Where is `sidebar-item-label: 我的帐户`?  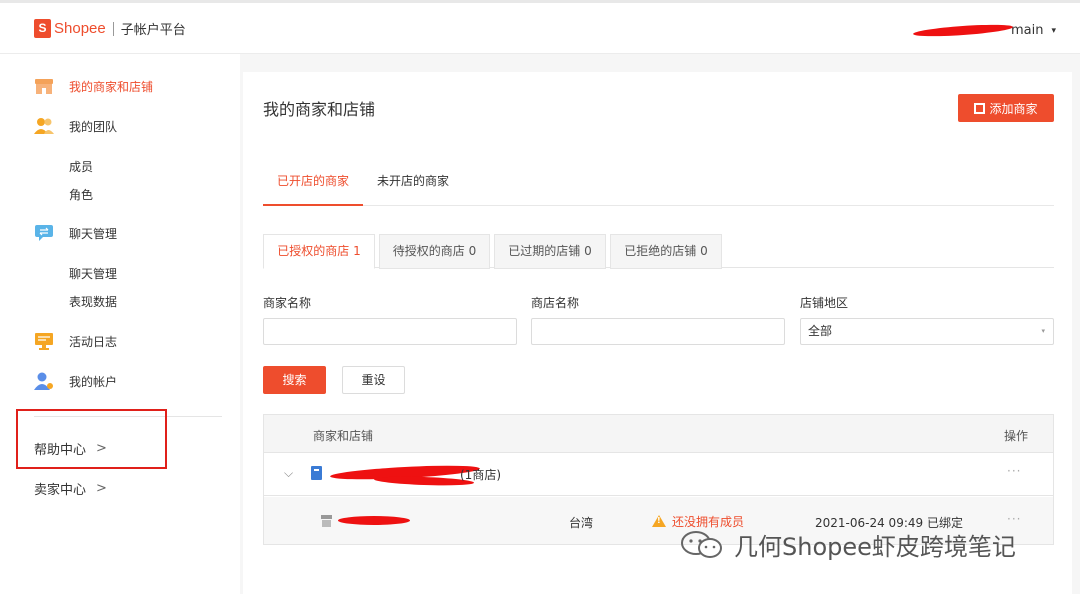
sidebar-item-label: 我的帐户 is located at coordinates (93, 381).